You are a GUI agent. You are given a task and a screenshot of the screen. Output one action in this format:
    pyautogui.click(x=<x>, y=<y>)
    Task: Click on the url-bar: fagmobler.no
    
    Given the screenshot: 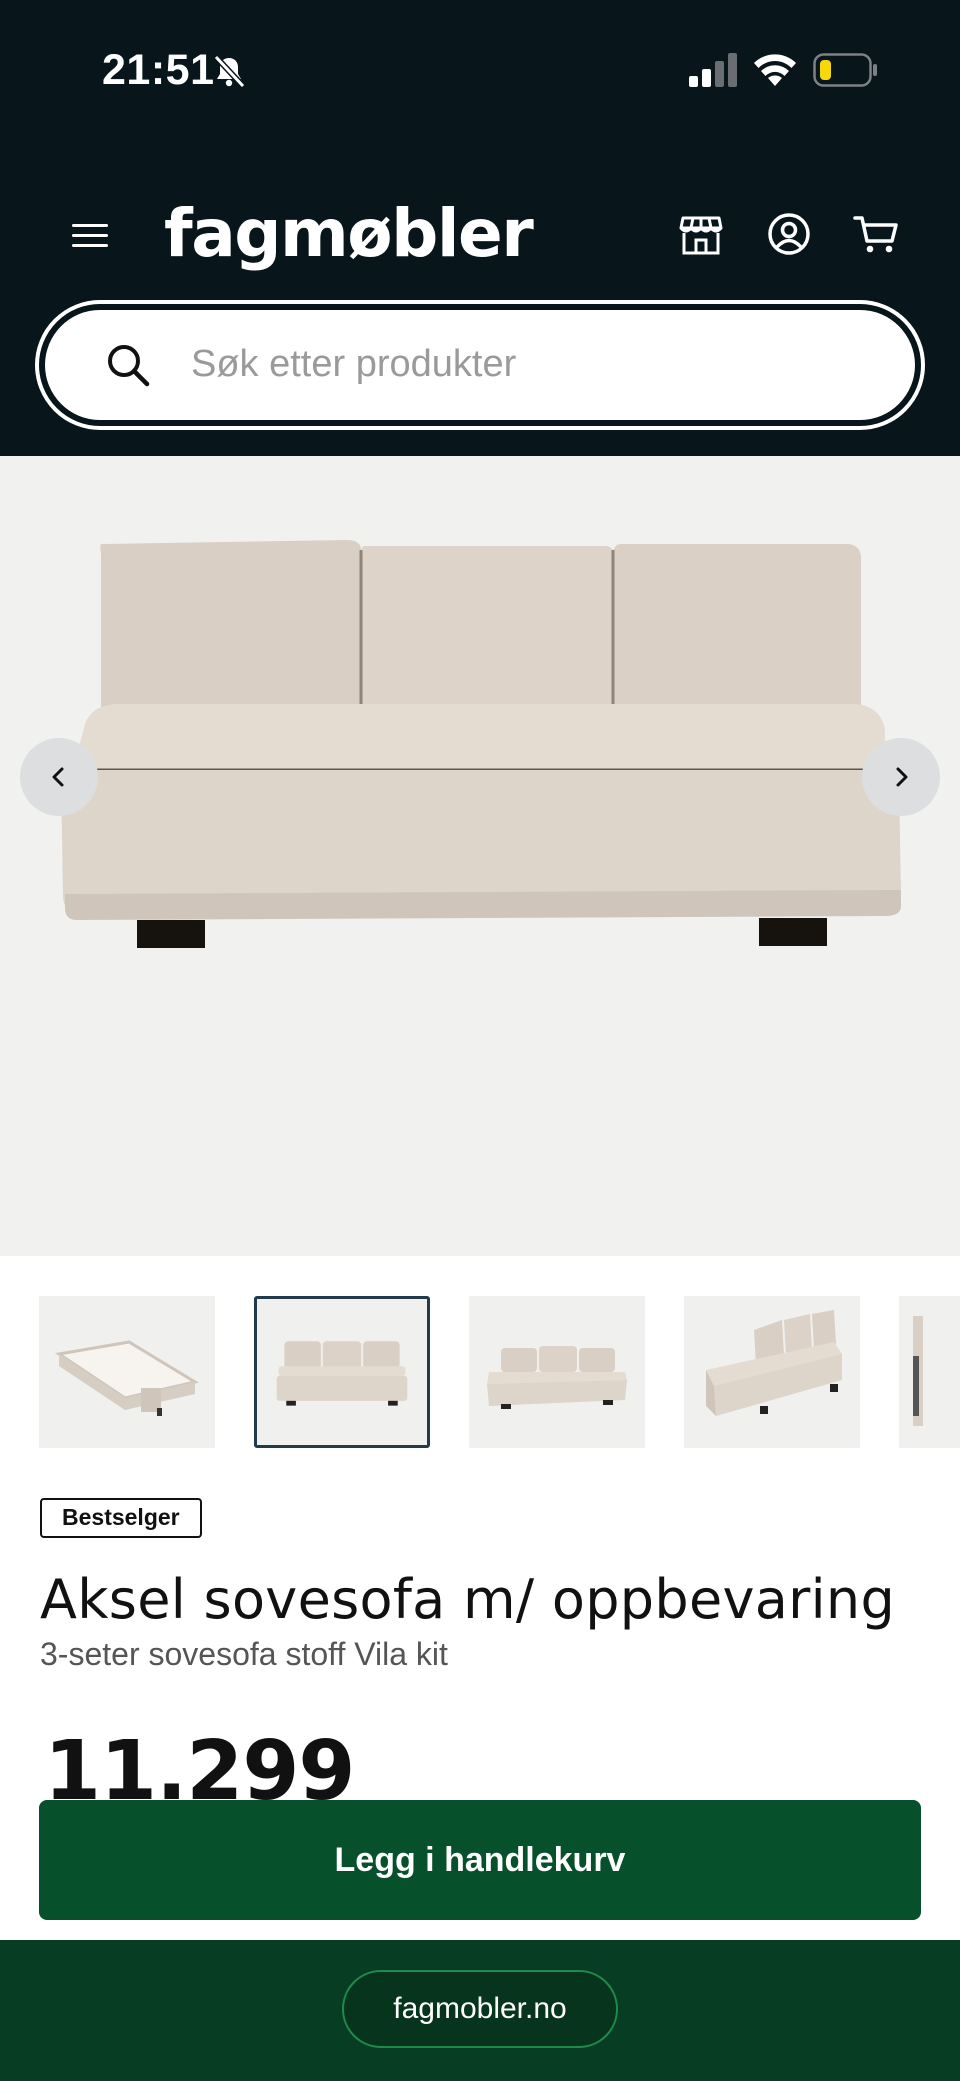 What is the action you would take?
    pyautogui.click(x=480, y=2009)
    